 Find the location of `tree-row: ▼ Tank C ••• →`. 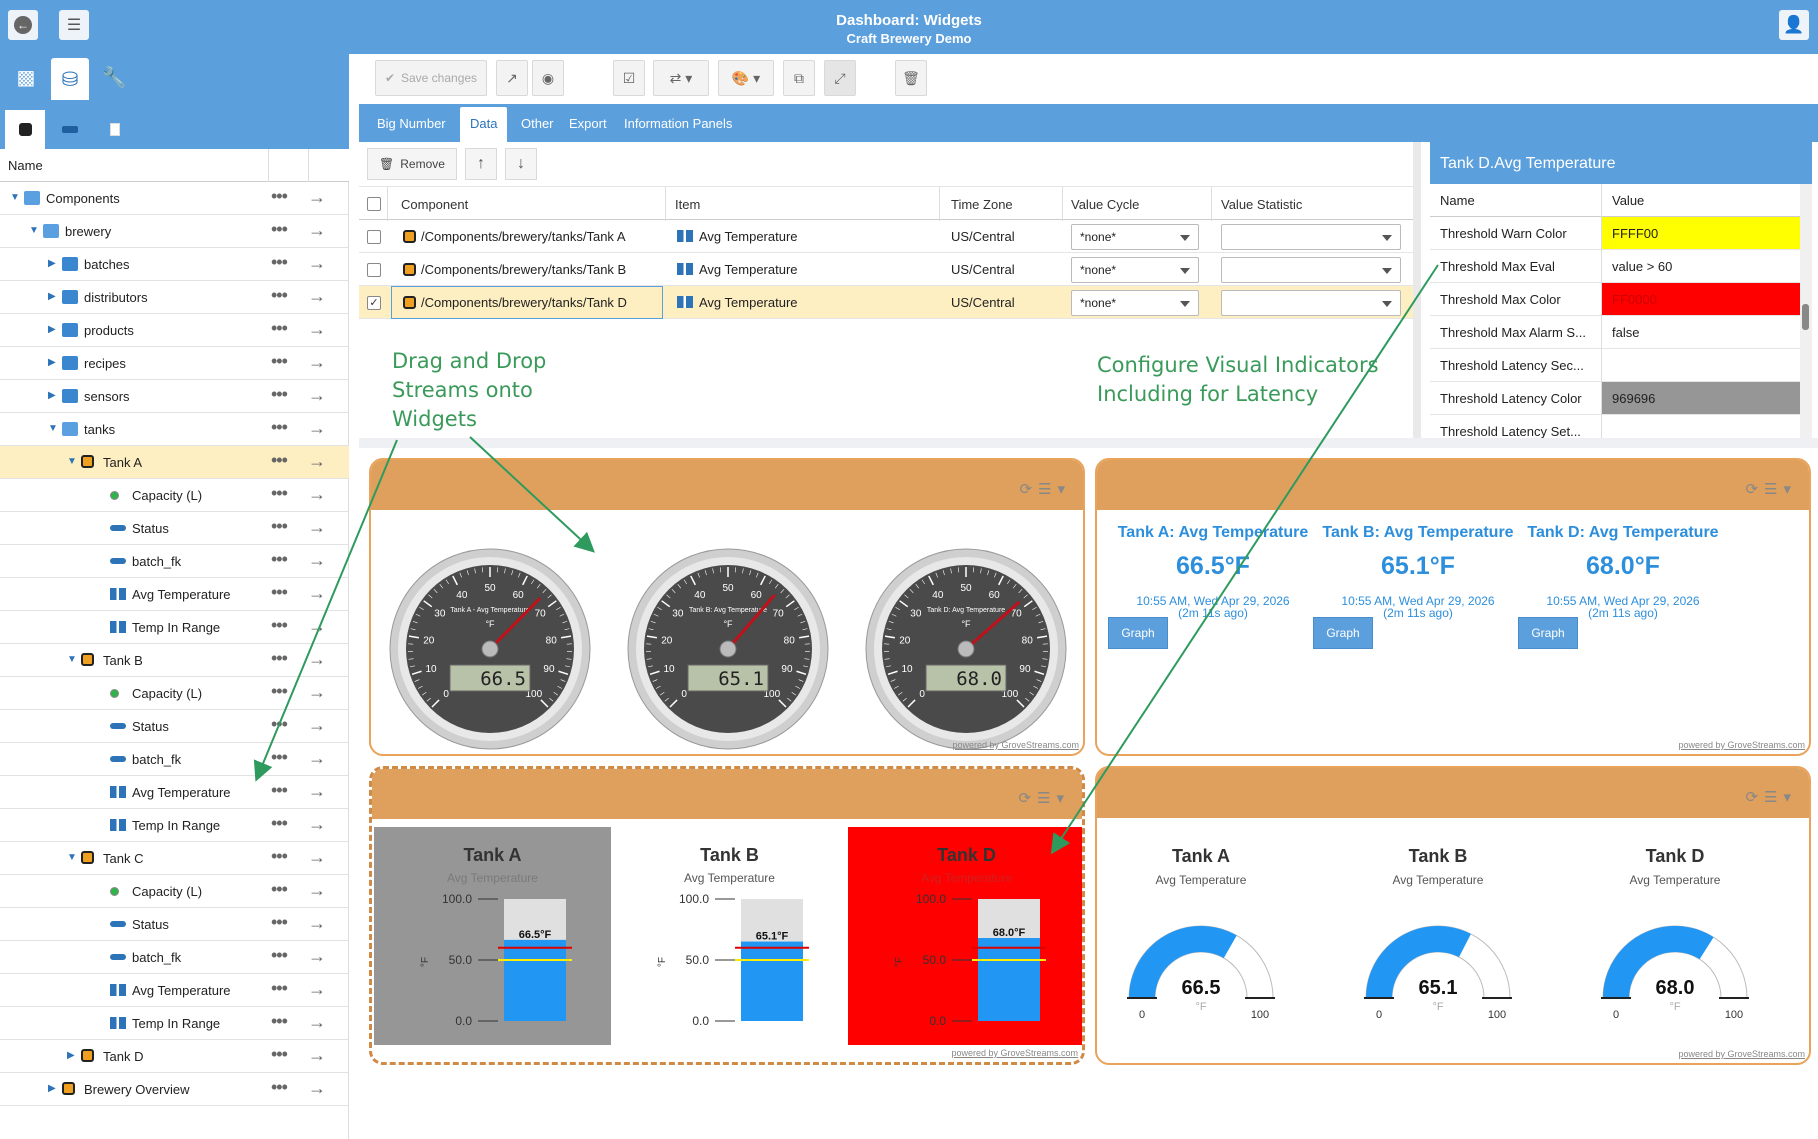

tree-row: ▼ Tank C ••• → is located at coordinates (174, 858).